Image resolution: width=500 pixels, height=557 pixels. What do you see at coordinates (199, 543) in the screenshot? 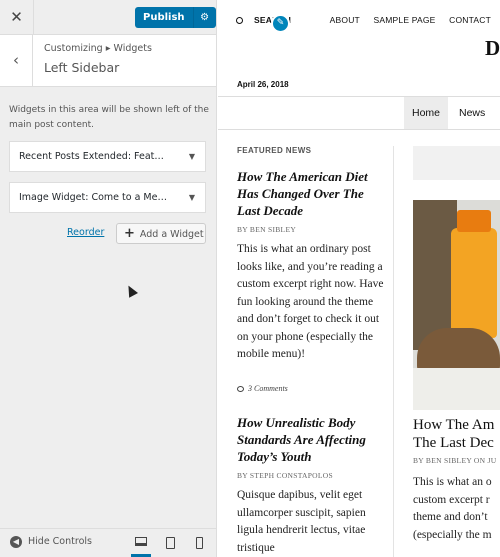
I see `mobile-preview-icon` at bounding box center [199, 543].